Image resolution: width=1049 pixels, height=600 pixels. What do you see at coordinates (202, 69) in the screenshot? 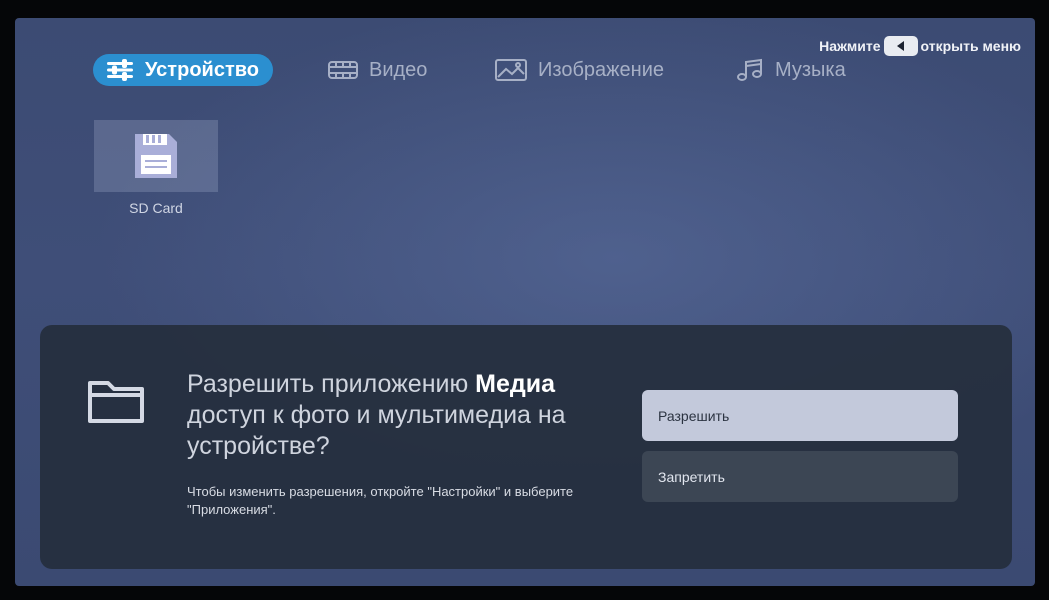
I see `tab-device-label: Устройство` at bounding box center [202, 69].